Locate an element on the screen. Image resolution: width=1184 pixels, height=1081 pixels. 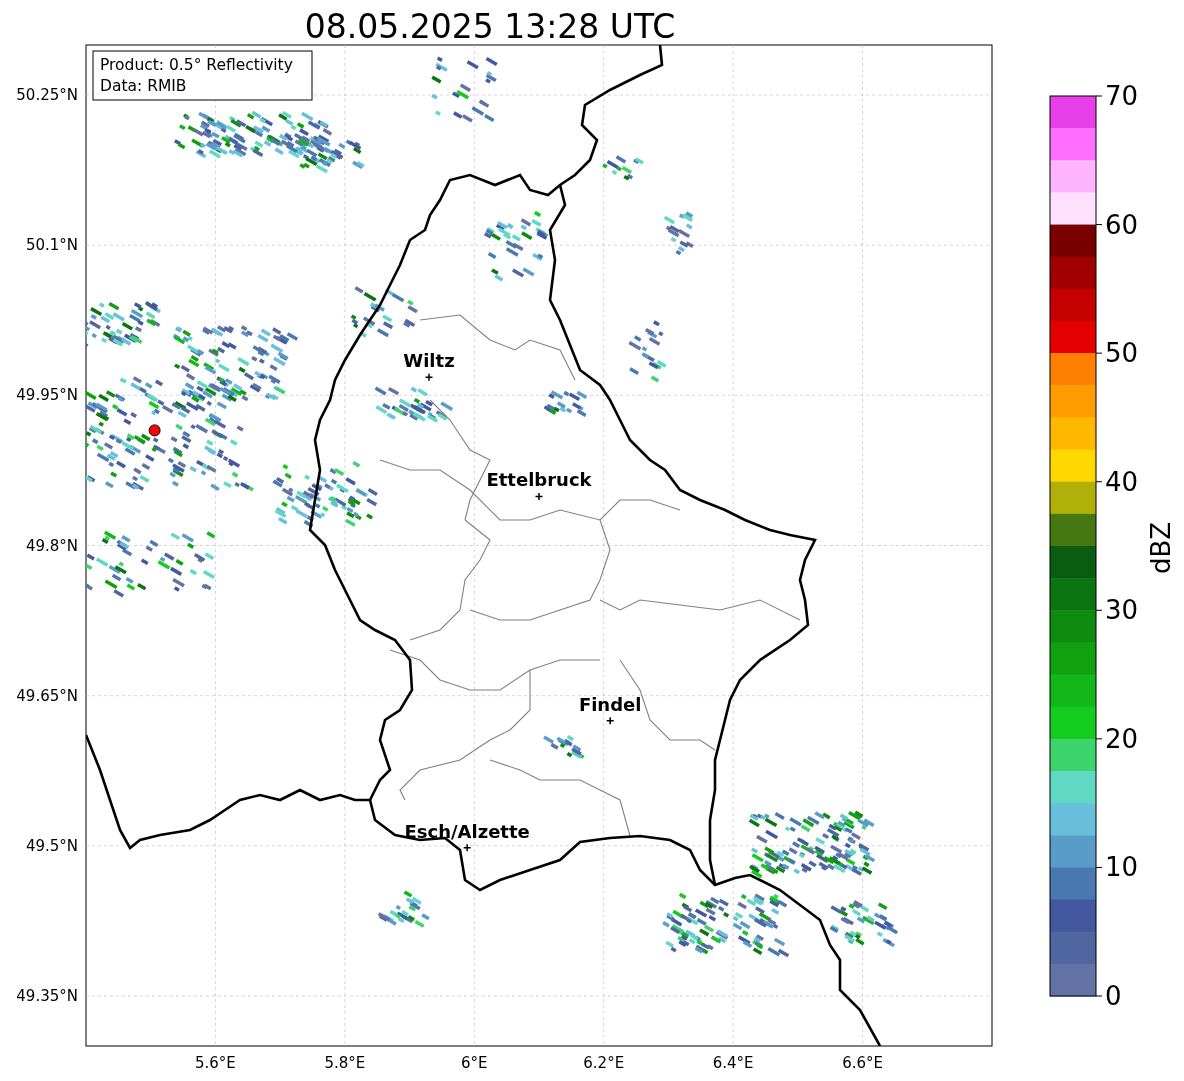
colorbar-tick-label: 10 is located at coordinates (1122, 867).